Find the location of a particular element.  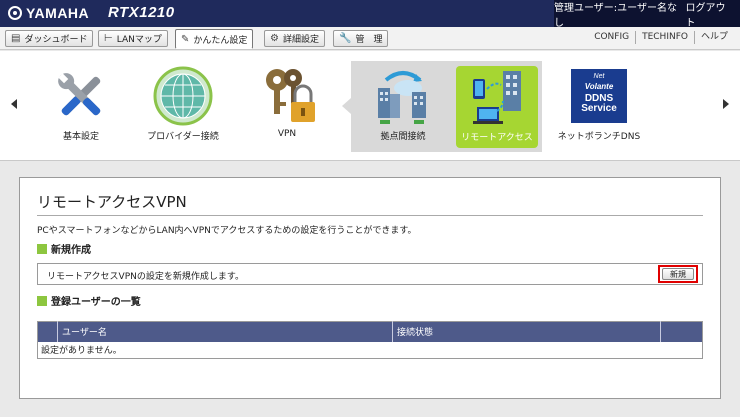

carousel-prev-arrow is located at coordinates (14, 104).